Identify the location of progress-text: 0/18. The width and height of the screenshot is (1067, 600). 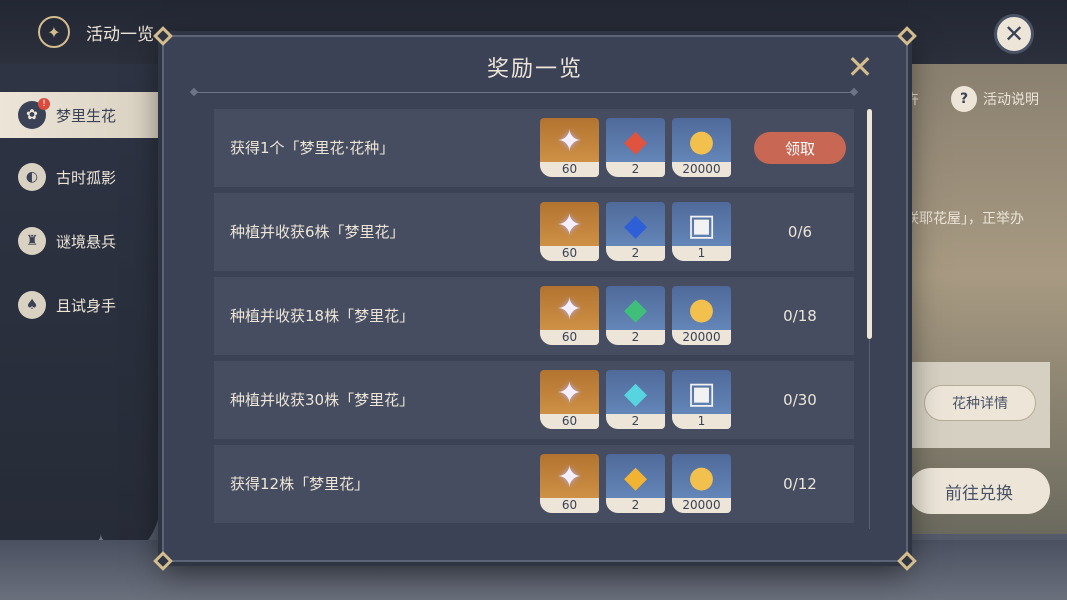
(800, 316).